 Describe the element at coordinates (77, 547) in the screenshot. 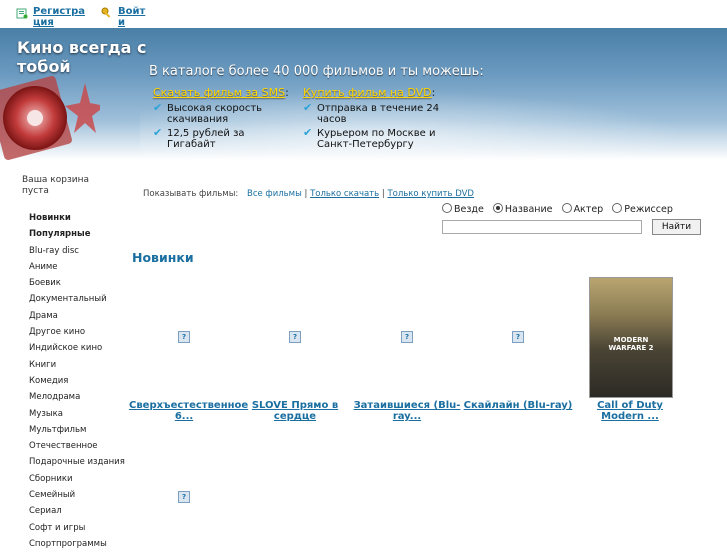

I see `nav-item: Спортпрограммы` at that location.